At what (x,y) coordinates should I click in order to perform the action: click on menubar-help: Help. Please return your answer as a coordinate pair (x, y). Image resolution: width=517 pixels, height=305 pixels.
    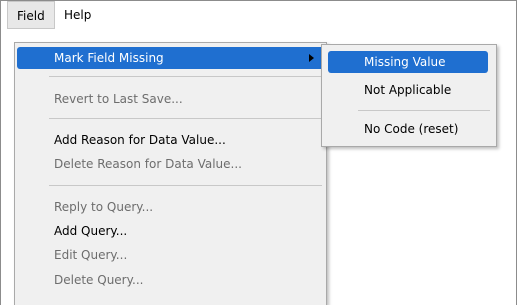
    Looking at the image, I should click on (77, 15).